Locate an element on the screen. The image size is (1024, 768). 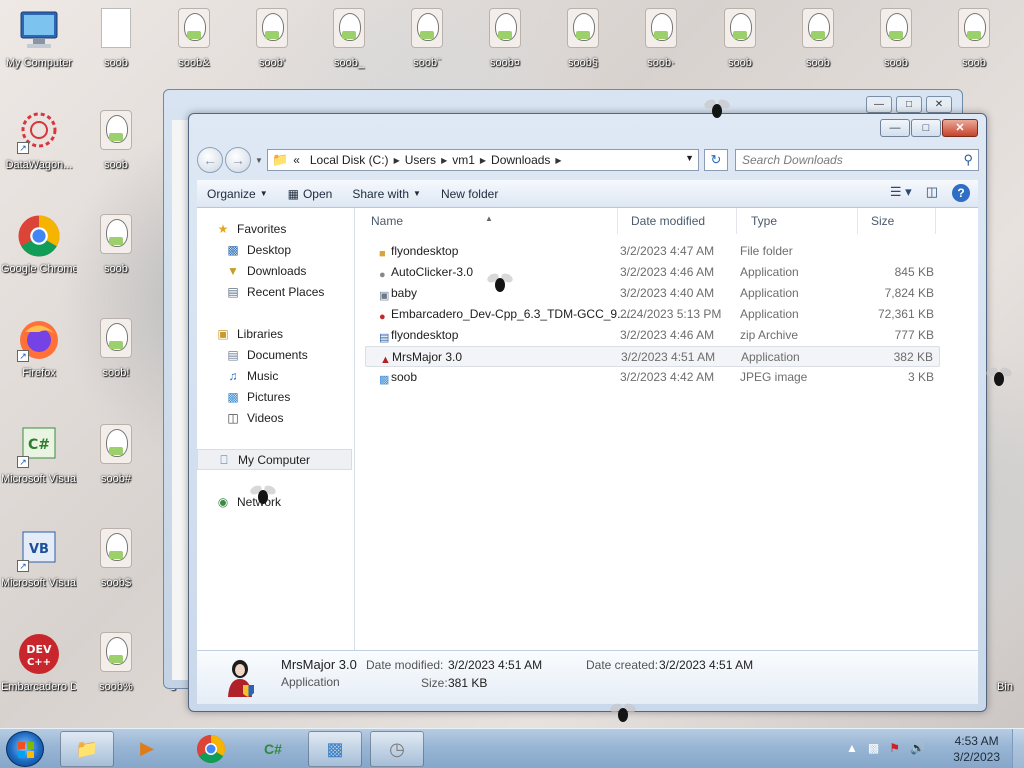
breadcrumb-users: Users is located at coordinates (420, 160).